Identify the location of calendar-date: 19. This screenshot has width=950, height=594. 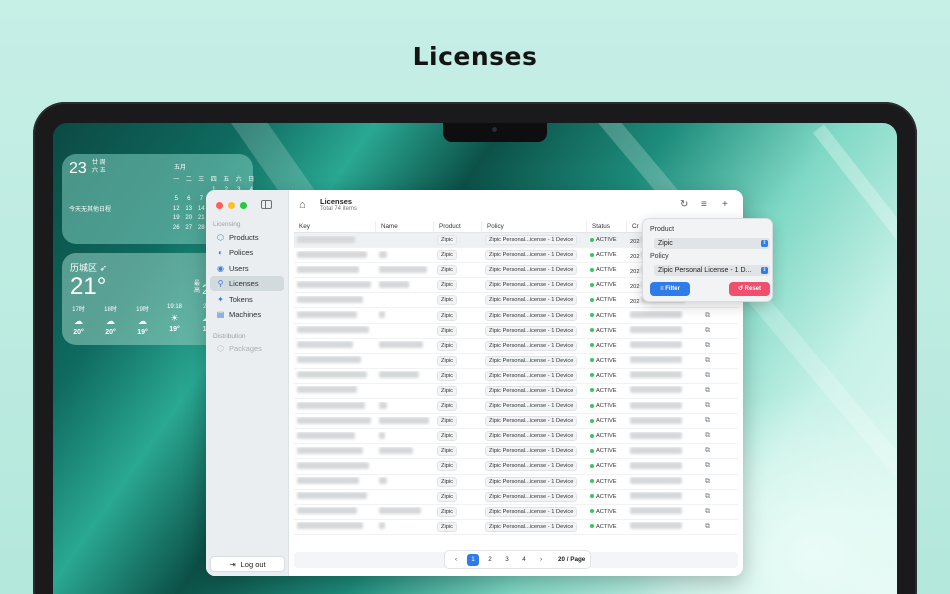
(176, 218).